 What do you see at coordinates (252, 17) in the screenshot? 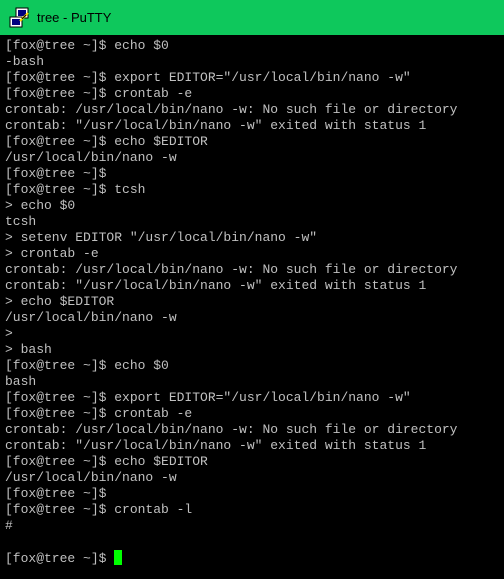
I see `title-bar: tree - PuTTY` at bounding box center [252, 17].